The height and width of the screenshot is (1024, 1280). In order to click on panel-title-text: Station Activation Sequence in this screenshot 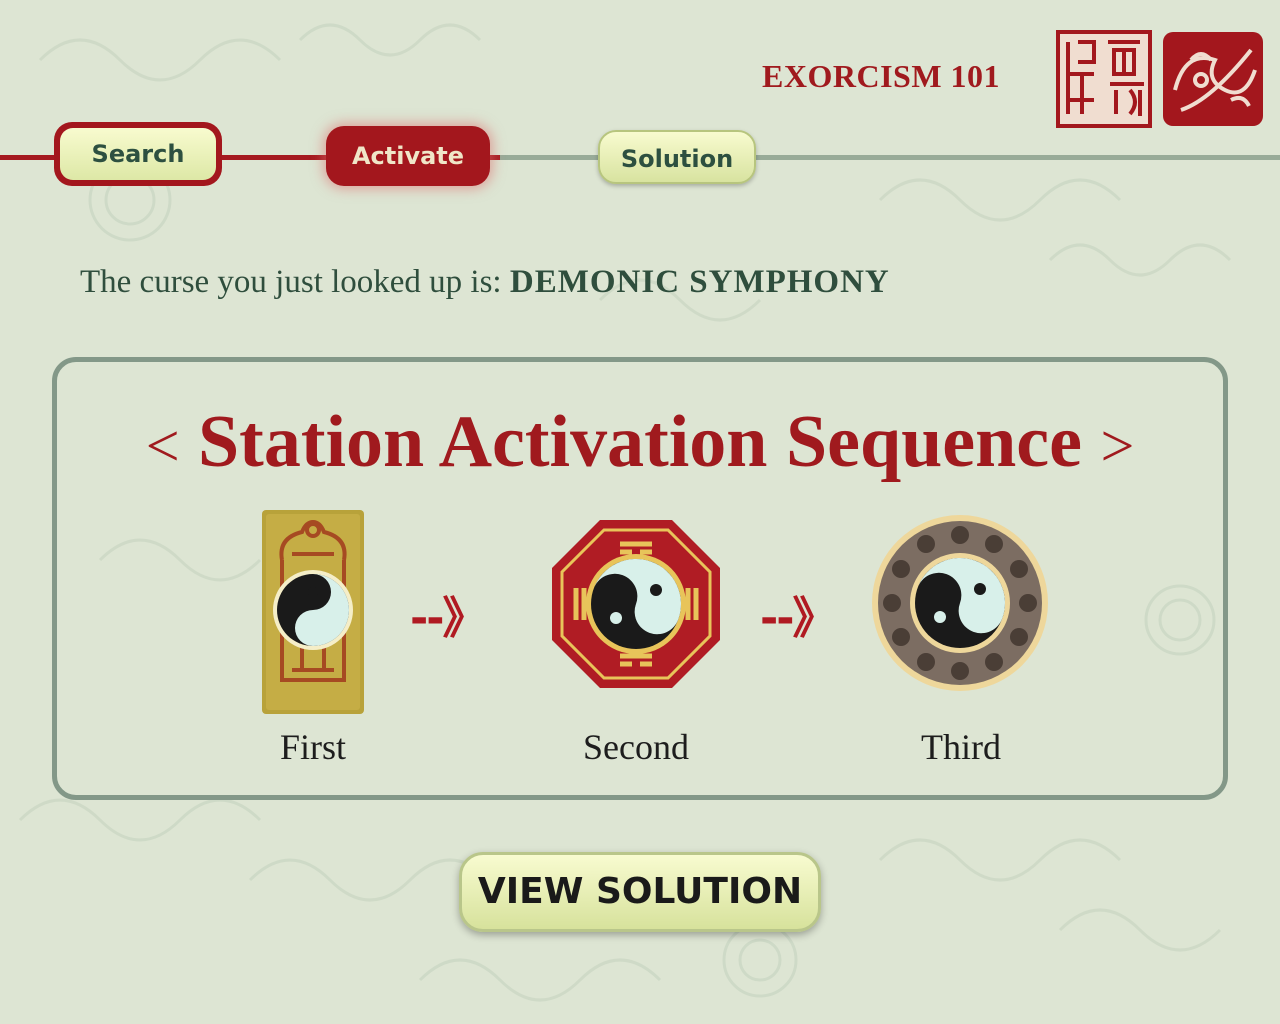, I will do `click(640, 442)`.